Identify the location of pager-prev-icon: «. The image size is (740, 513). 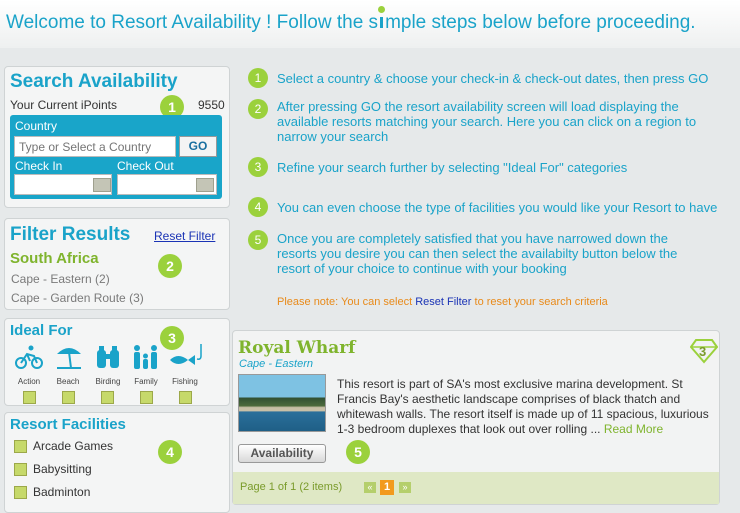
(370, 487).